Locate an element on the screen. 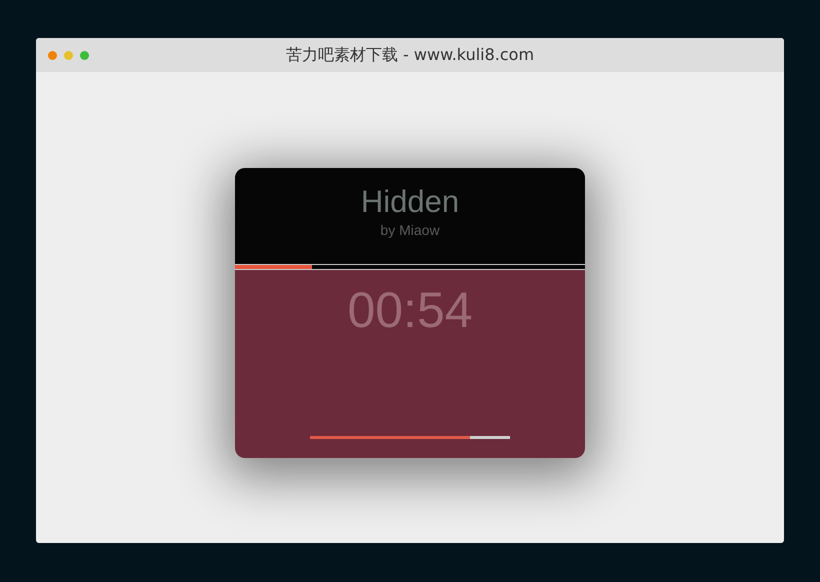 The width and height of the screenshot is (820, 582). volume-slider is located at coordinates (410, 437).